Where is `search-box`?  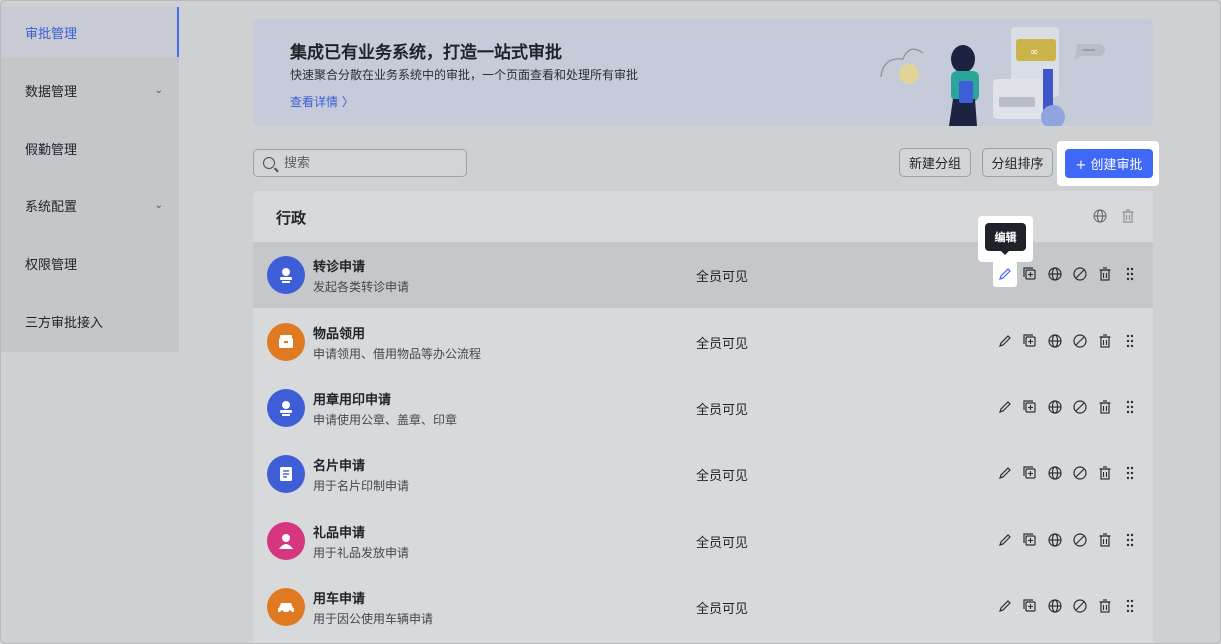 search-box is located at coordinates (360, 163).